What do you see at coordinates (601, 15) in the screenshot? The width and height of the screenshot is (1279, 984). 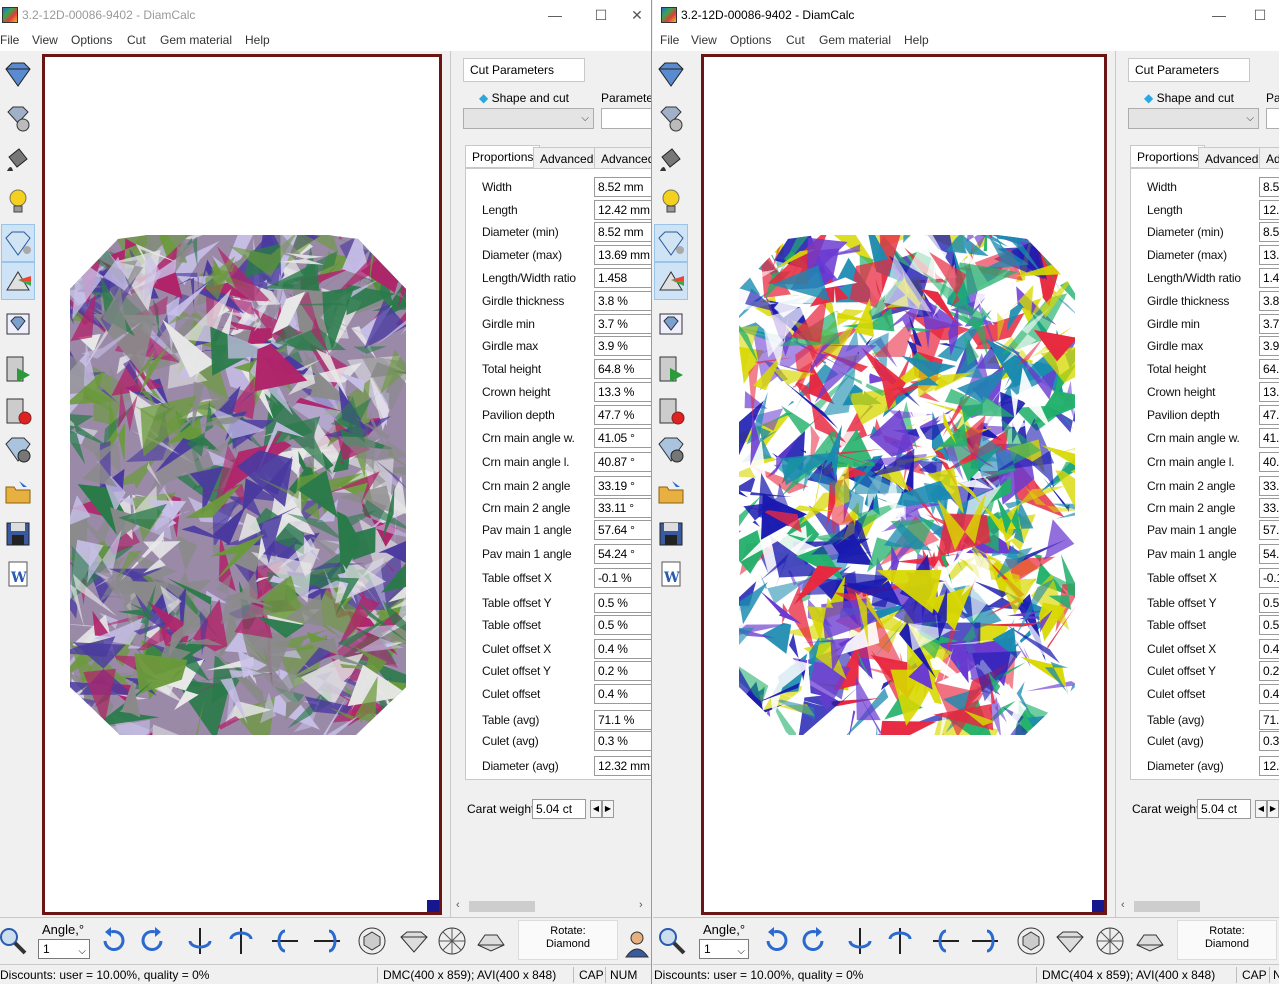 I see `maximize-button: ☐` at bounding box center [601, 15].